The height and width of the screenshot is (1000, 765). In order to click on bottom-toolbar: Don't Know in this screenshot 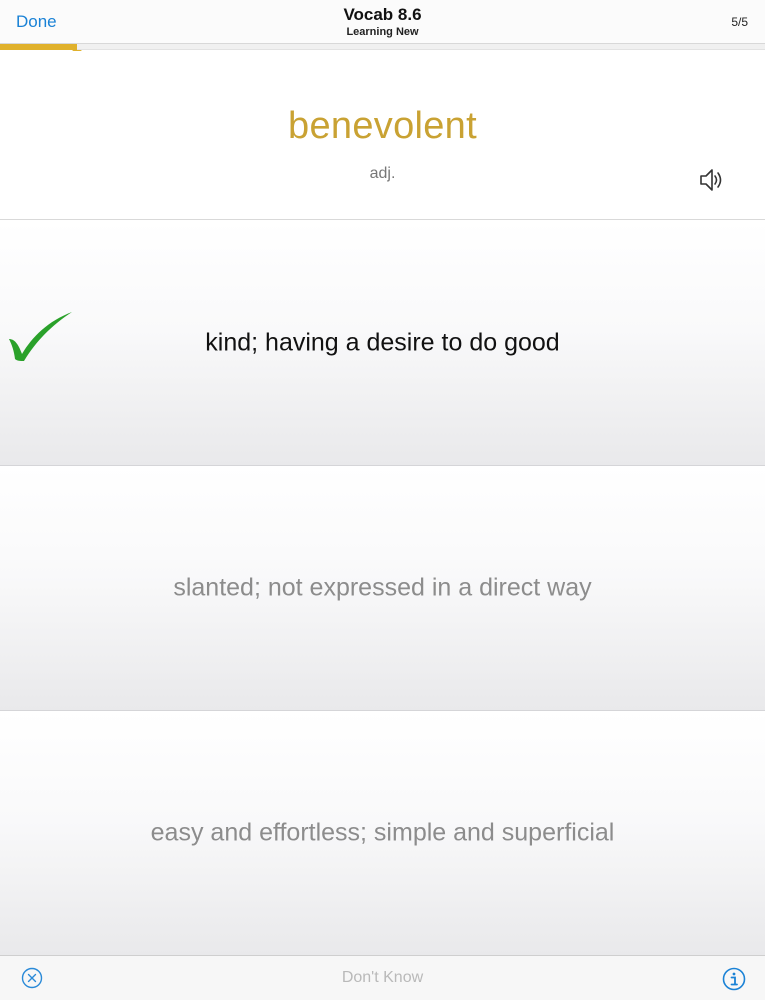, I will do `click(382, 977)`.